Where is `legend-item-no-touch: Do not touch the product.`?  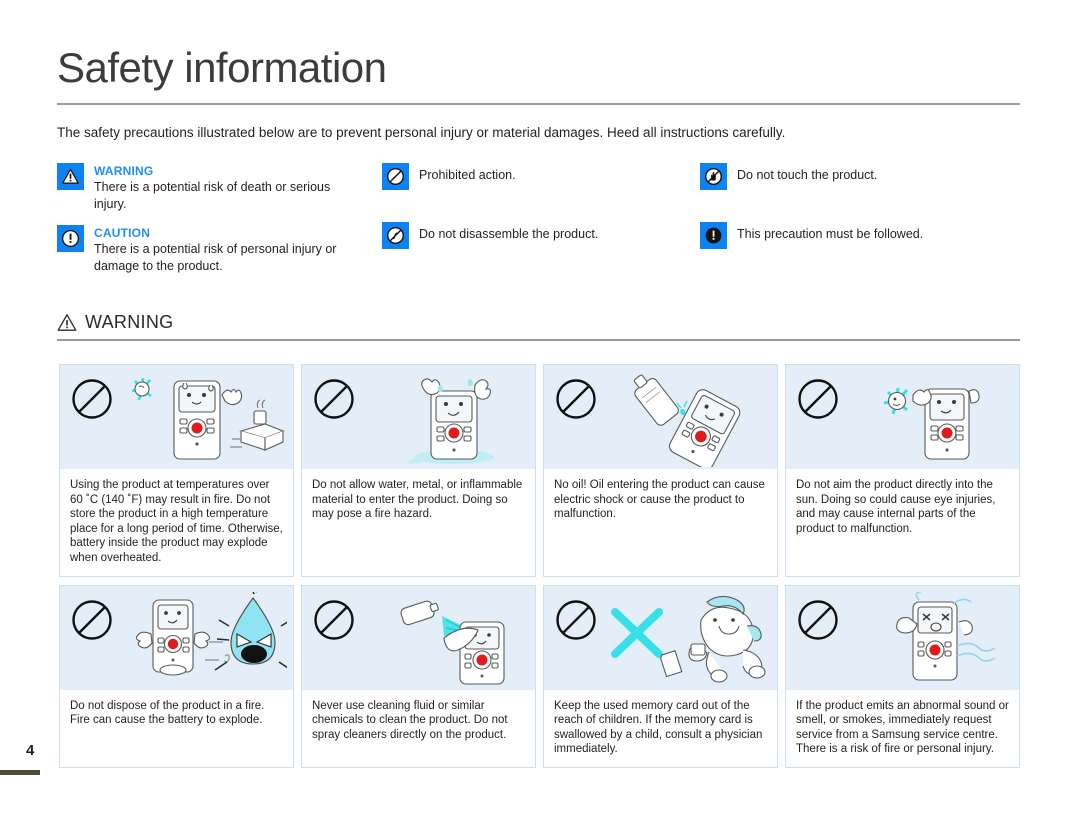 legend-item-no-touch: Do not touch the product. is located at coordinates (868, 176).